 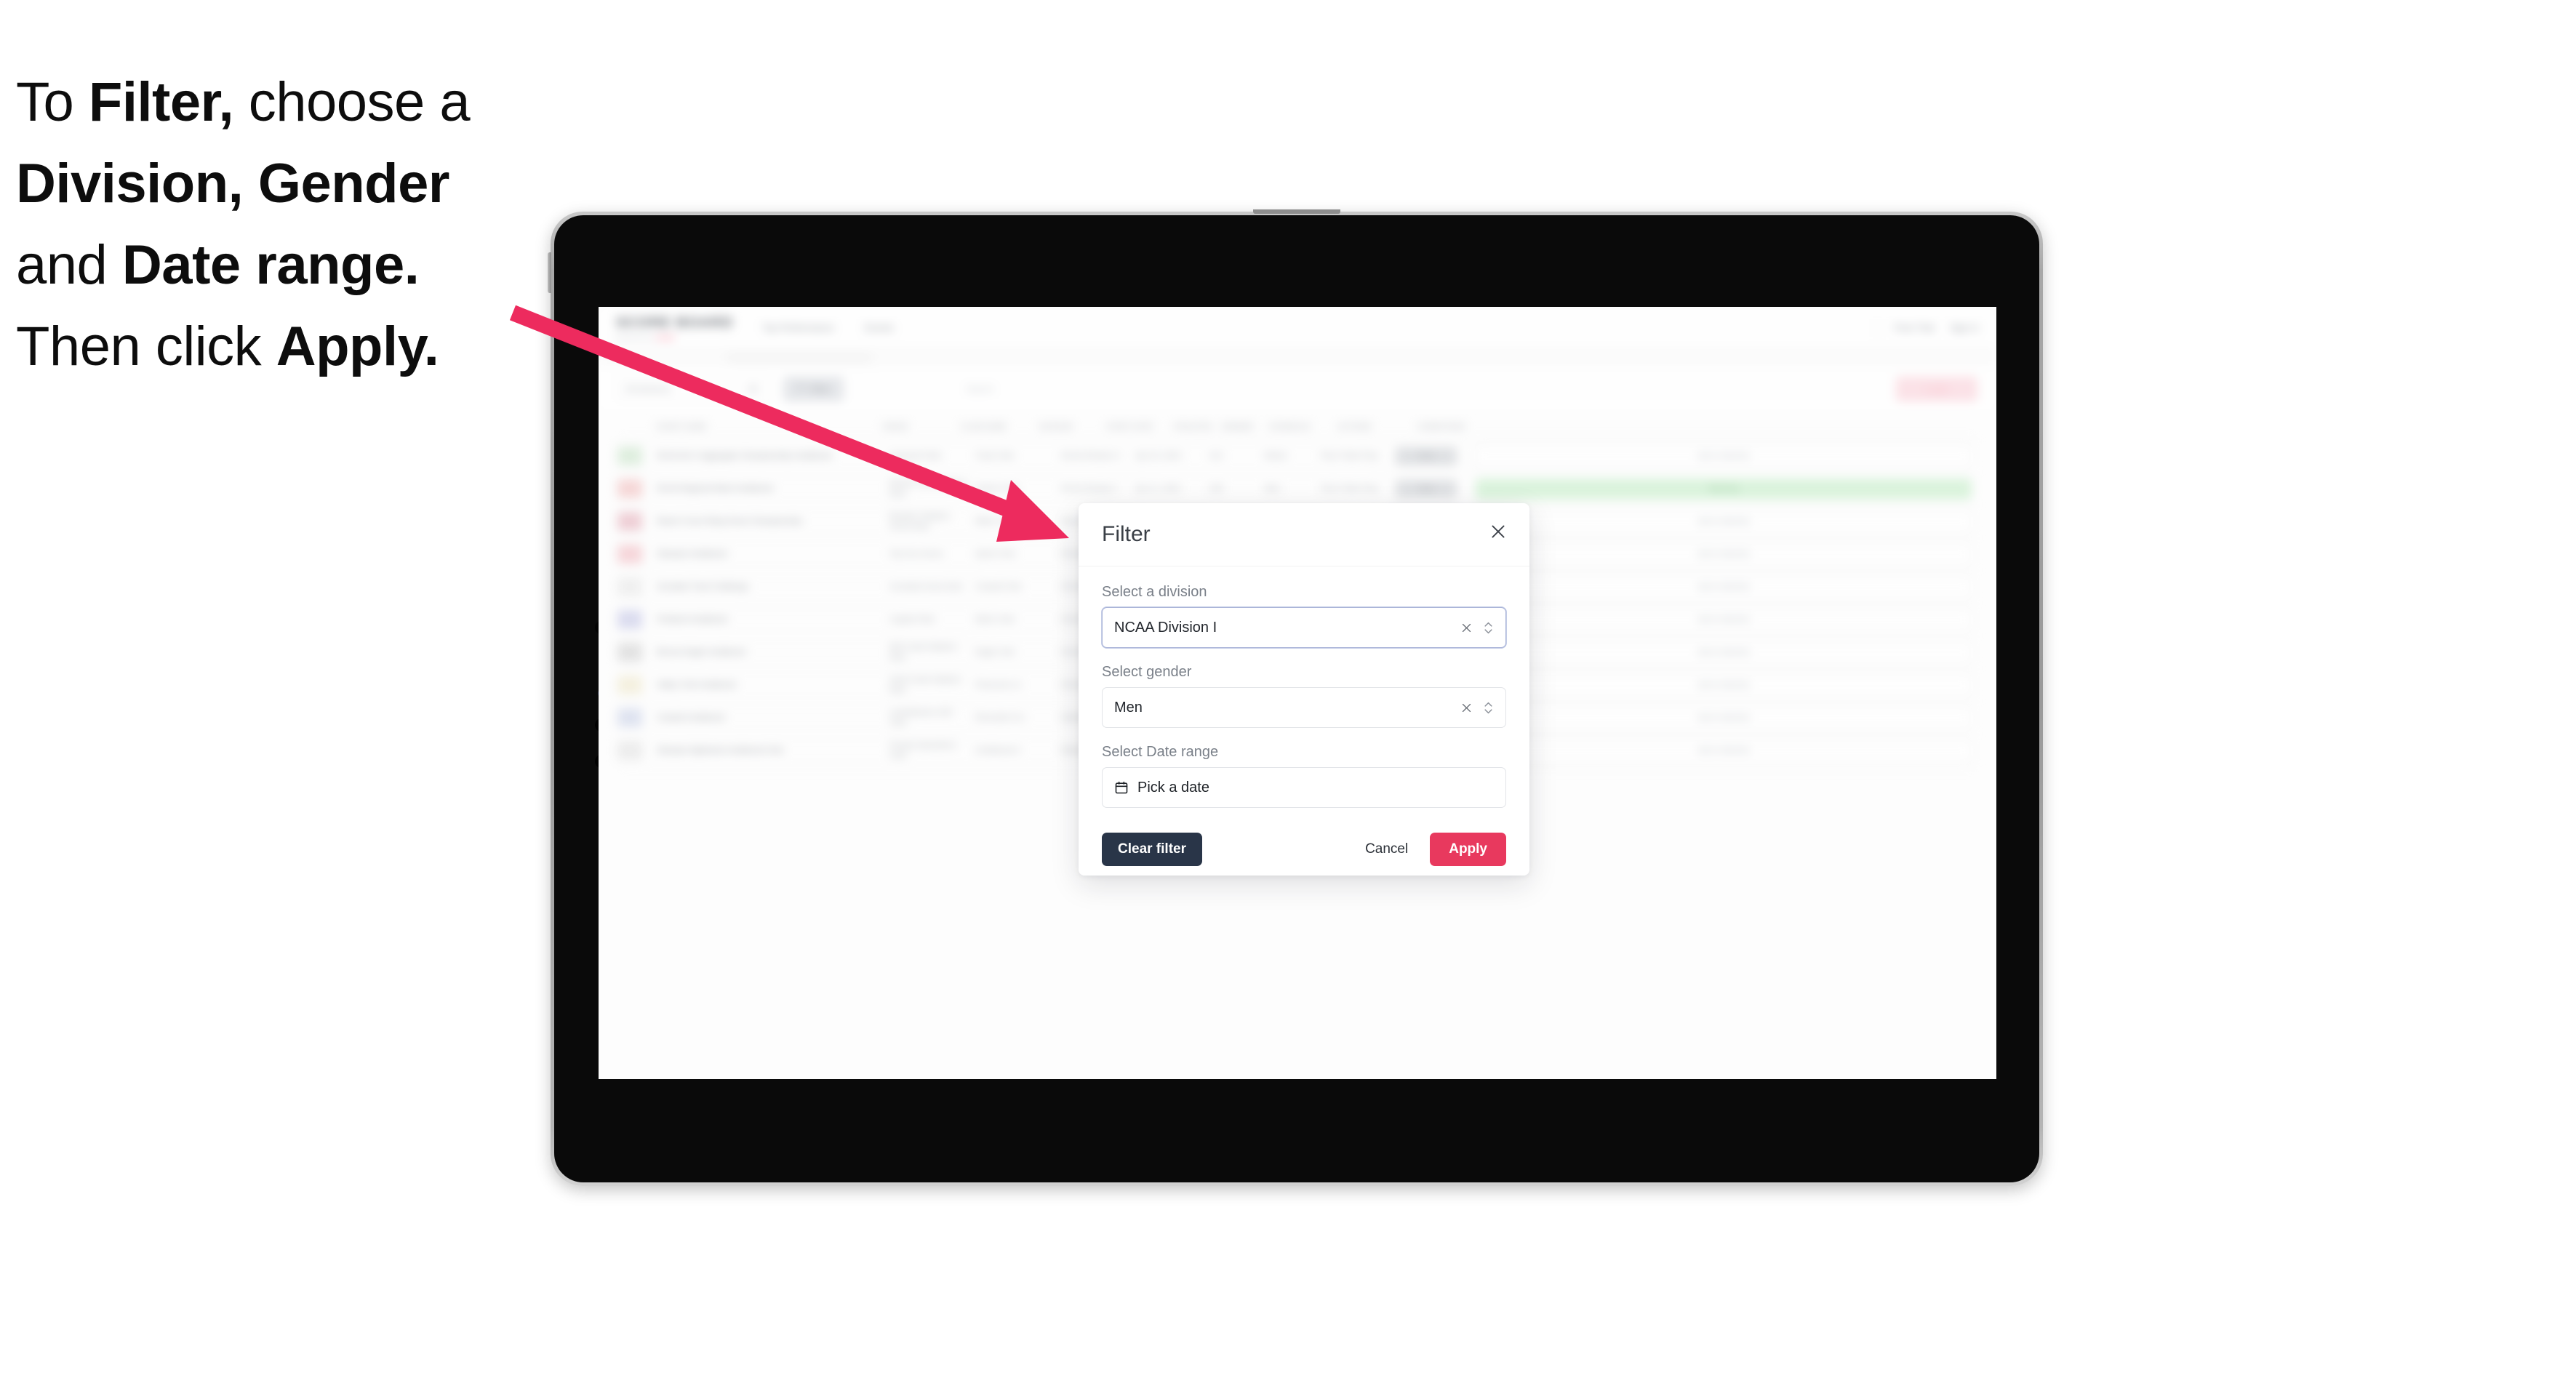 I want to click on apply-button: Apply, so click(x=1468, y=850).